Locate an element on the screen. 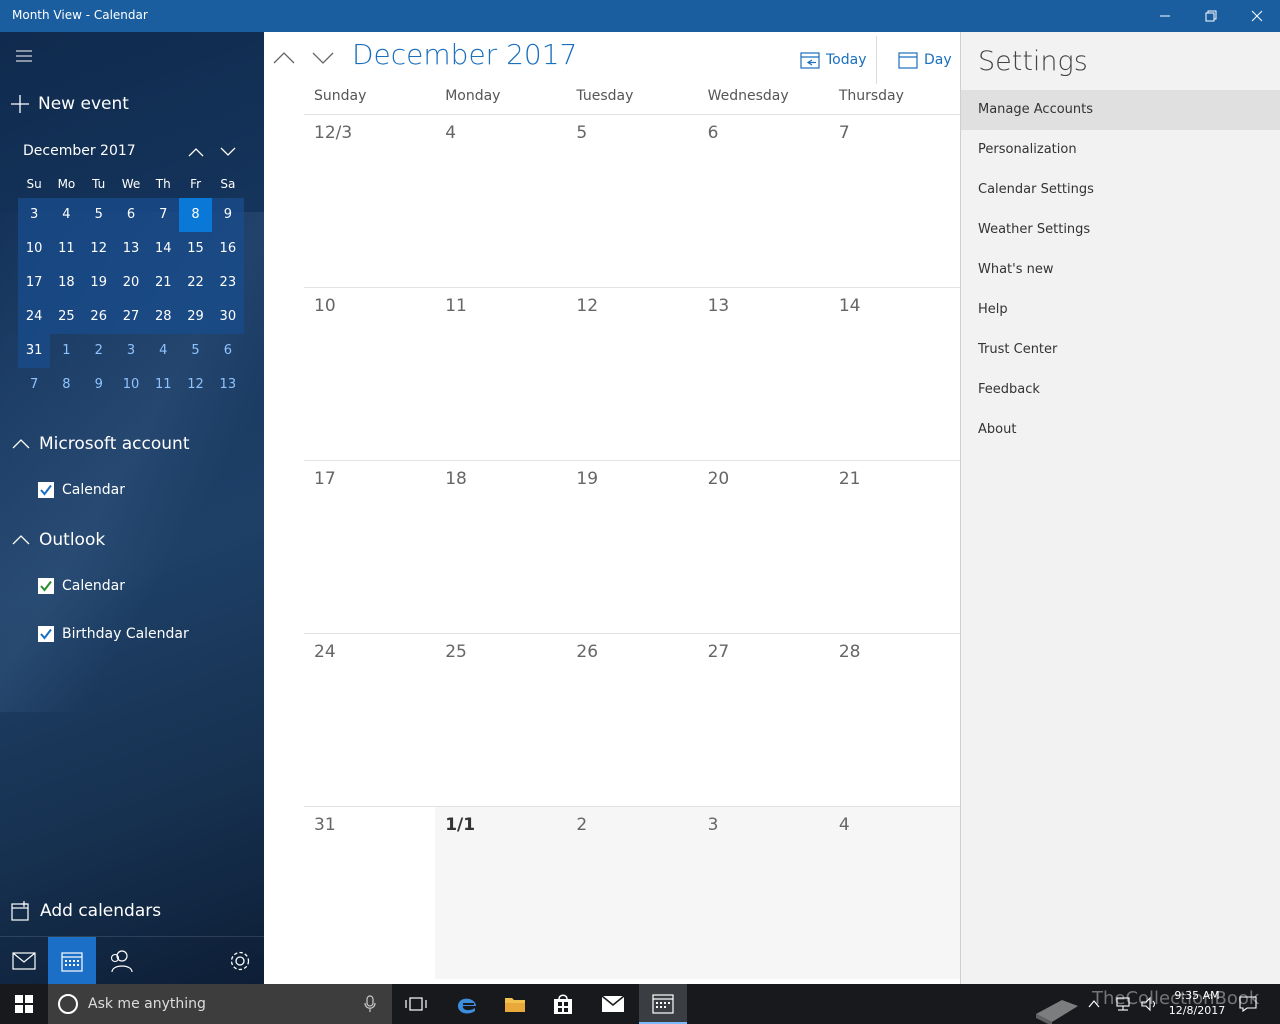 The height and width of the screenshot is (1024, 1280). settings-item-feedback: Feedback is located at coordinates (1120, 390).